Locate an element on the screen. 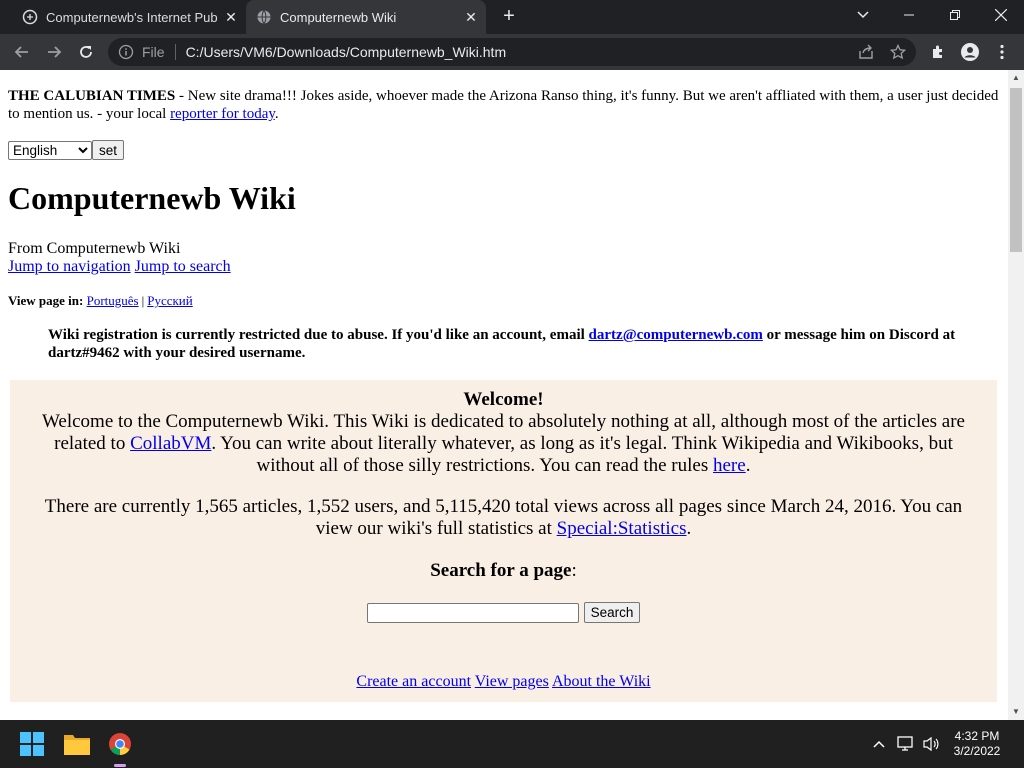 The width and height of the screenshot is (1024, 768). jump-links: Jump to navigation Jump to search is located at coordinates (119, 267).